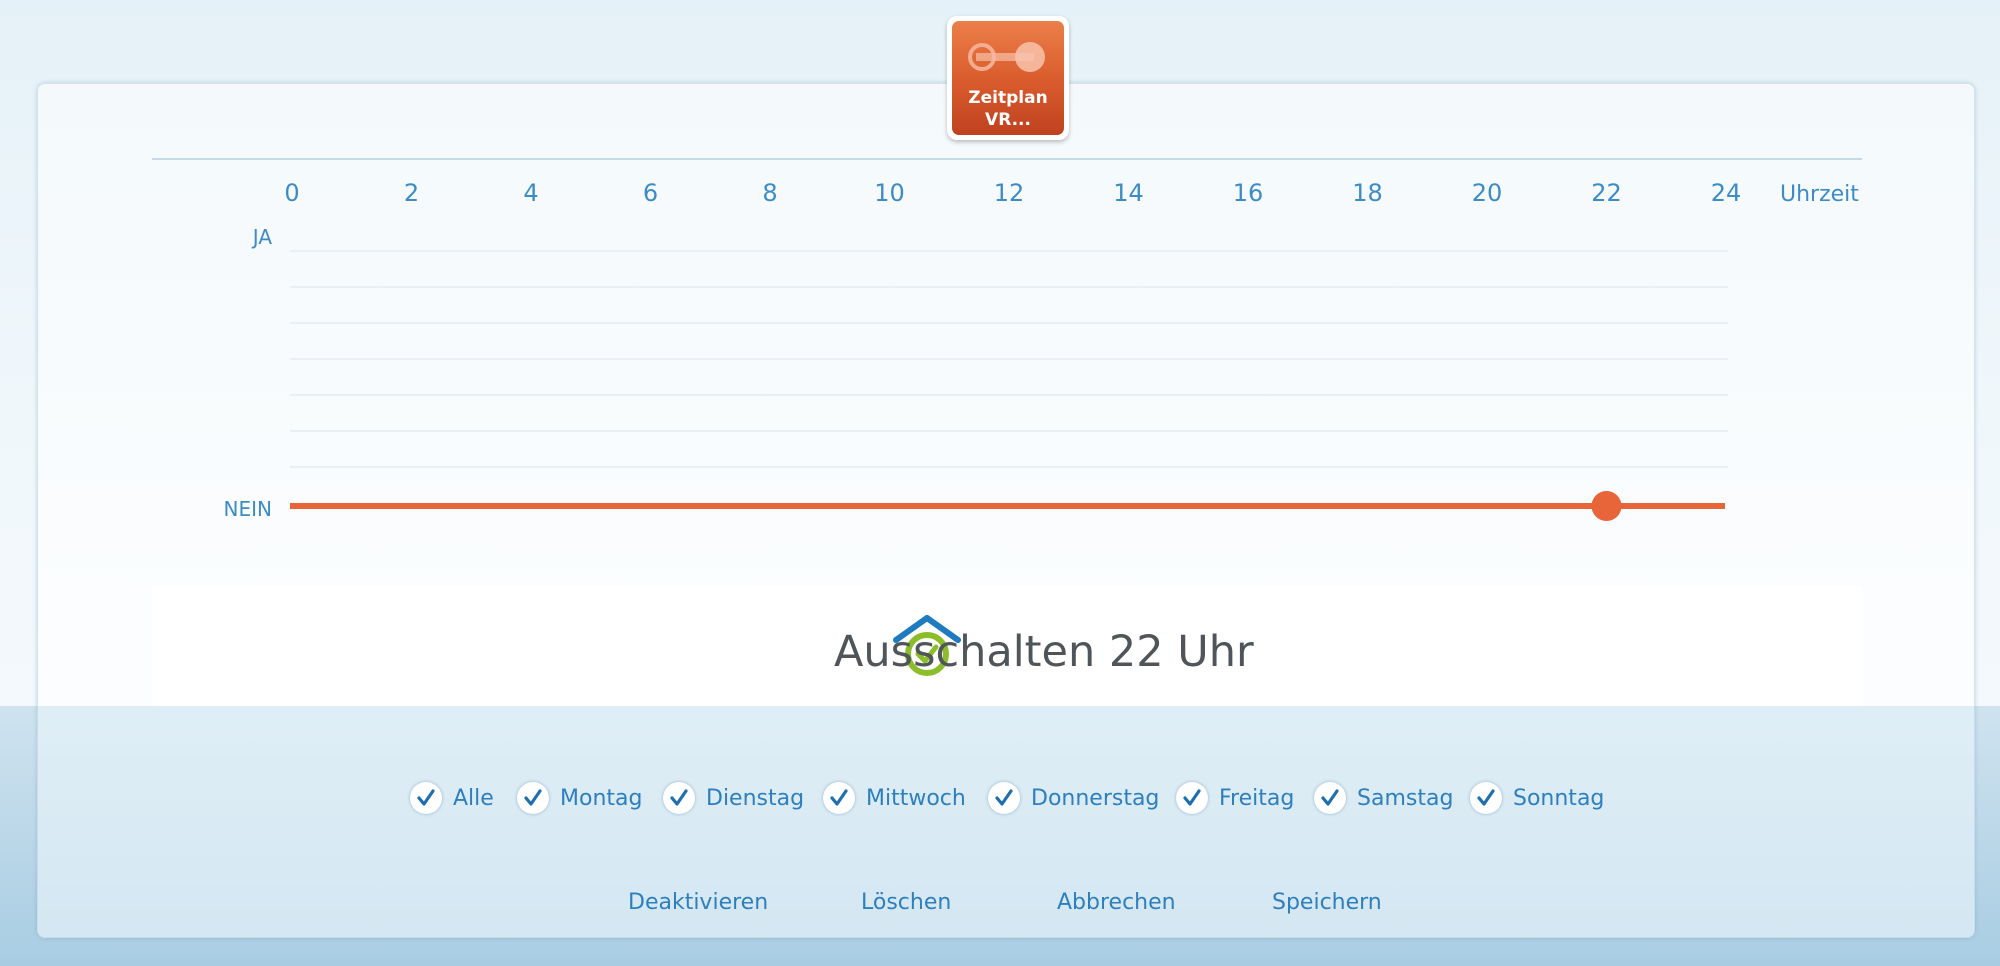 This screenshot has height=966, width=2000. Describe the element at coordinates (650, 193) in the screenshot. I see `x-axis-tick-6: 6` at that location.